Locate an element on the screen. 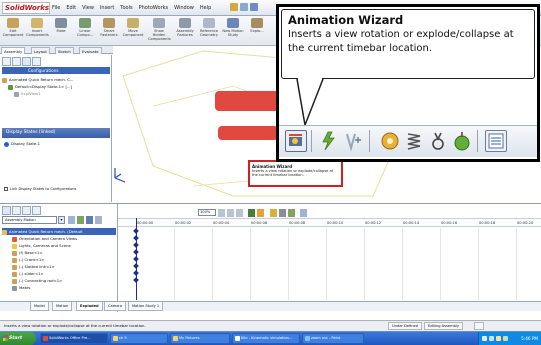  results-plots-icon is located at coordinates (303, 213).